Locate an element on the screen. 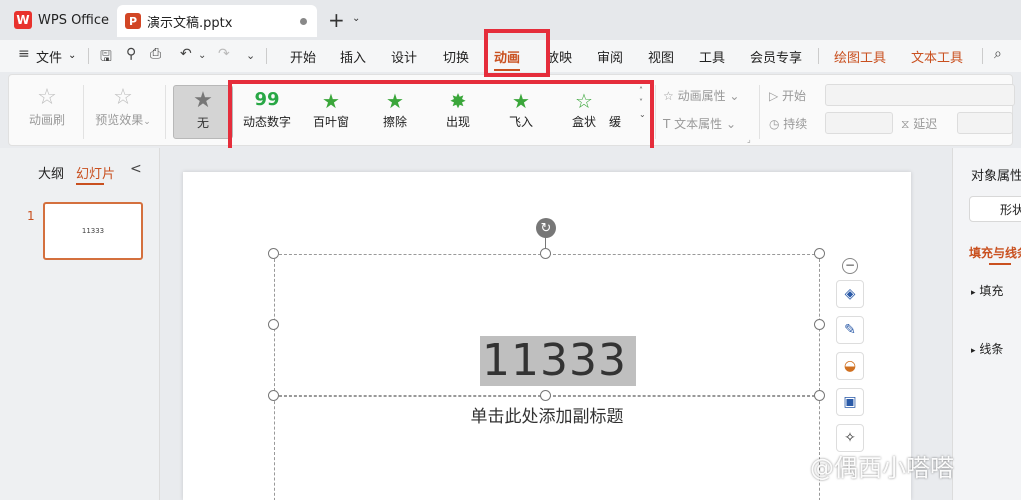 This screenshot has height=500, width=1021. highlight-effect-gallery is located at coordinates (441, 118).